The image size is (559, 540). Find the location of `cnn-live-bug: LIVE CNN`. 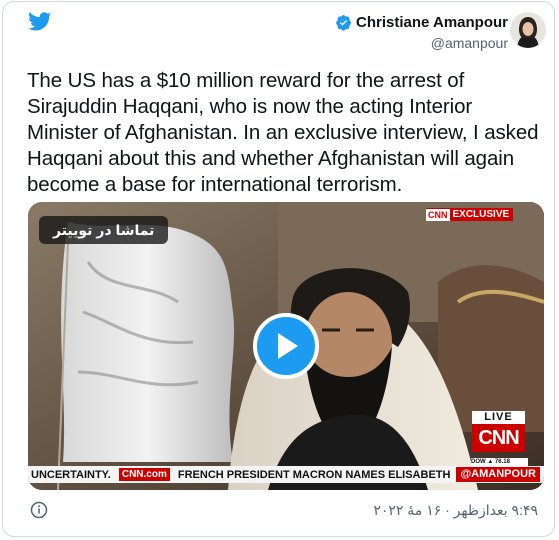

cnn-live-bug: LIVE CNN is located at coordinates (498, 431).